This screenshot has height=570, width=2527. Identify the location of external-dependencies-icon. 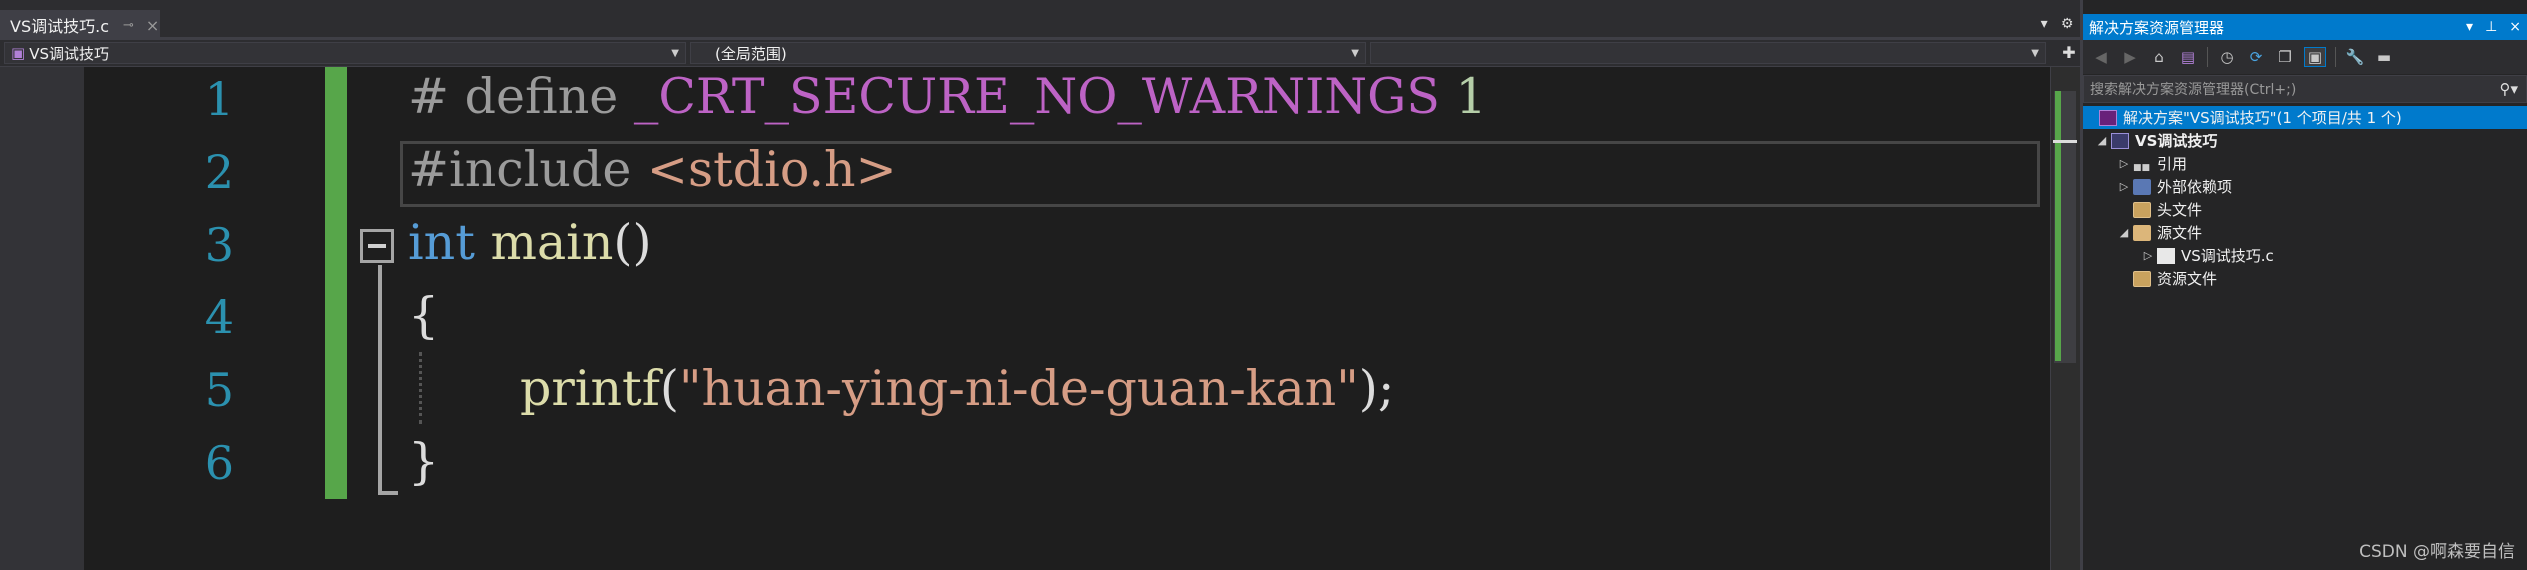
(2142, 186).